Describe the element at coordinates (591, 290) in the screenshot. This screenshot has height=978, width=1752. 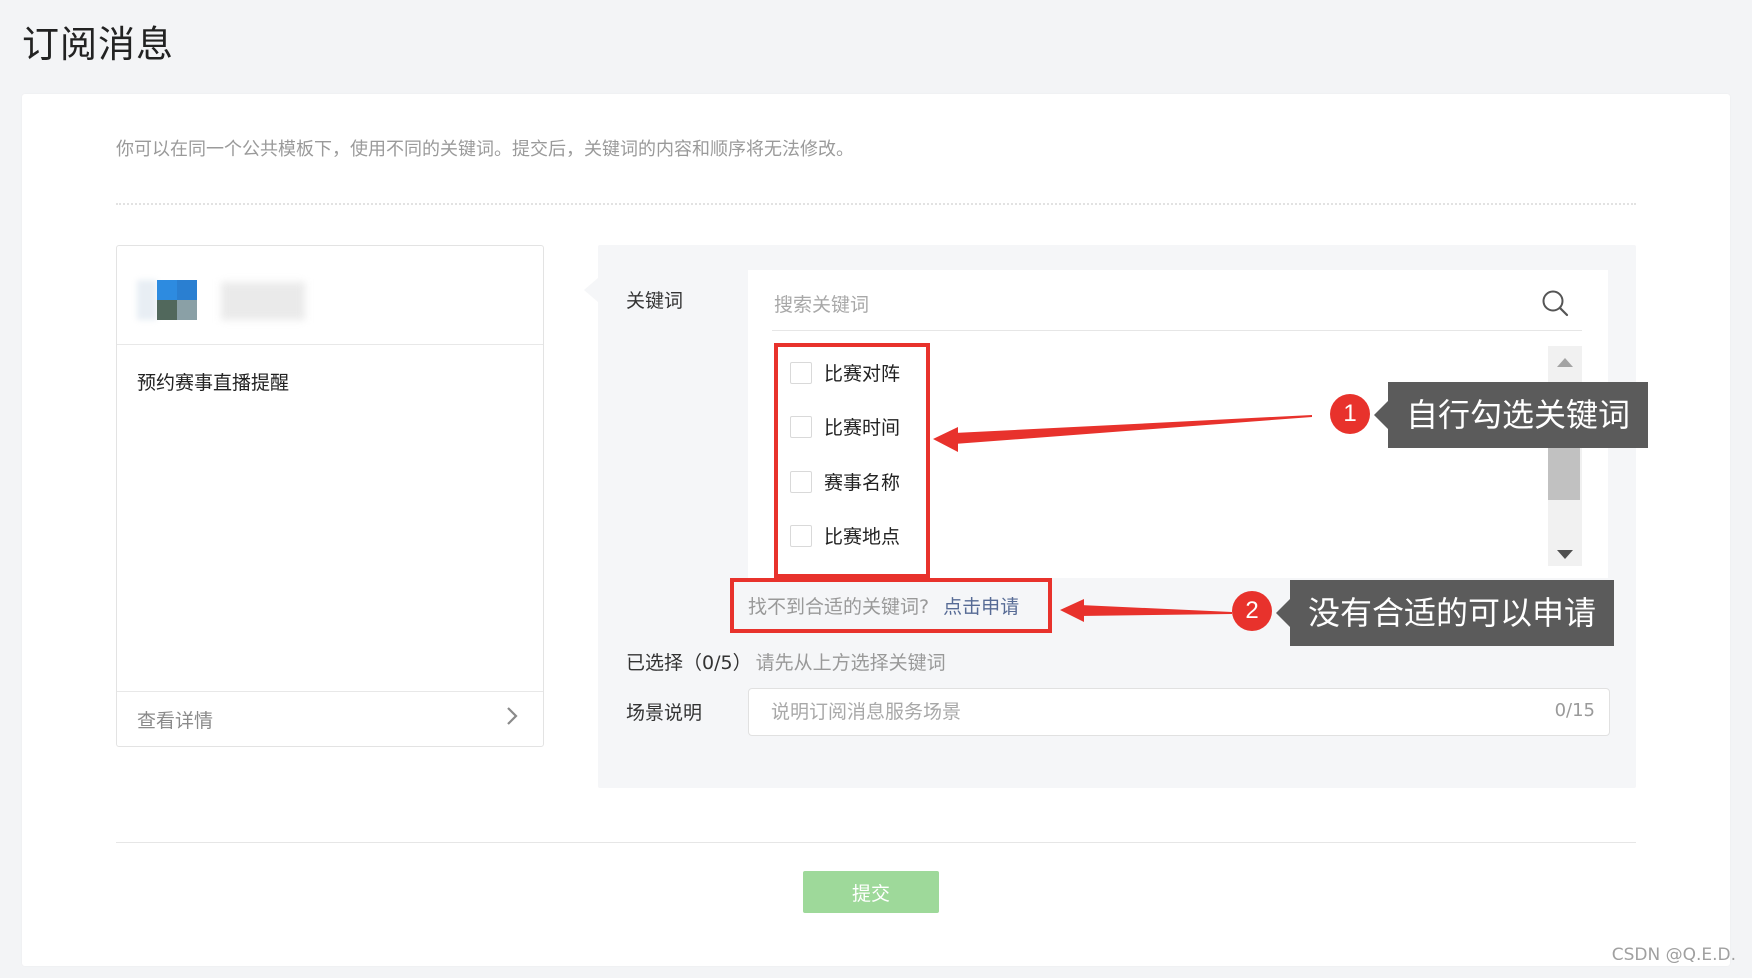
I see `panel-pointer` at that location.